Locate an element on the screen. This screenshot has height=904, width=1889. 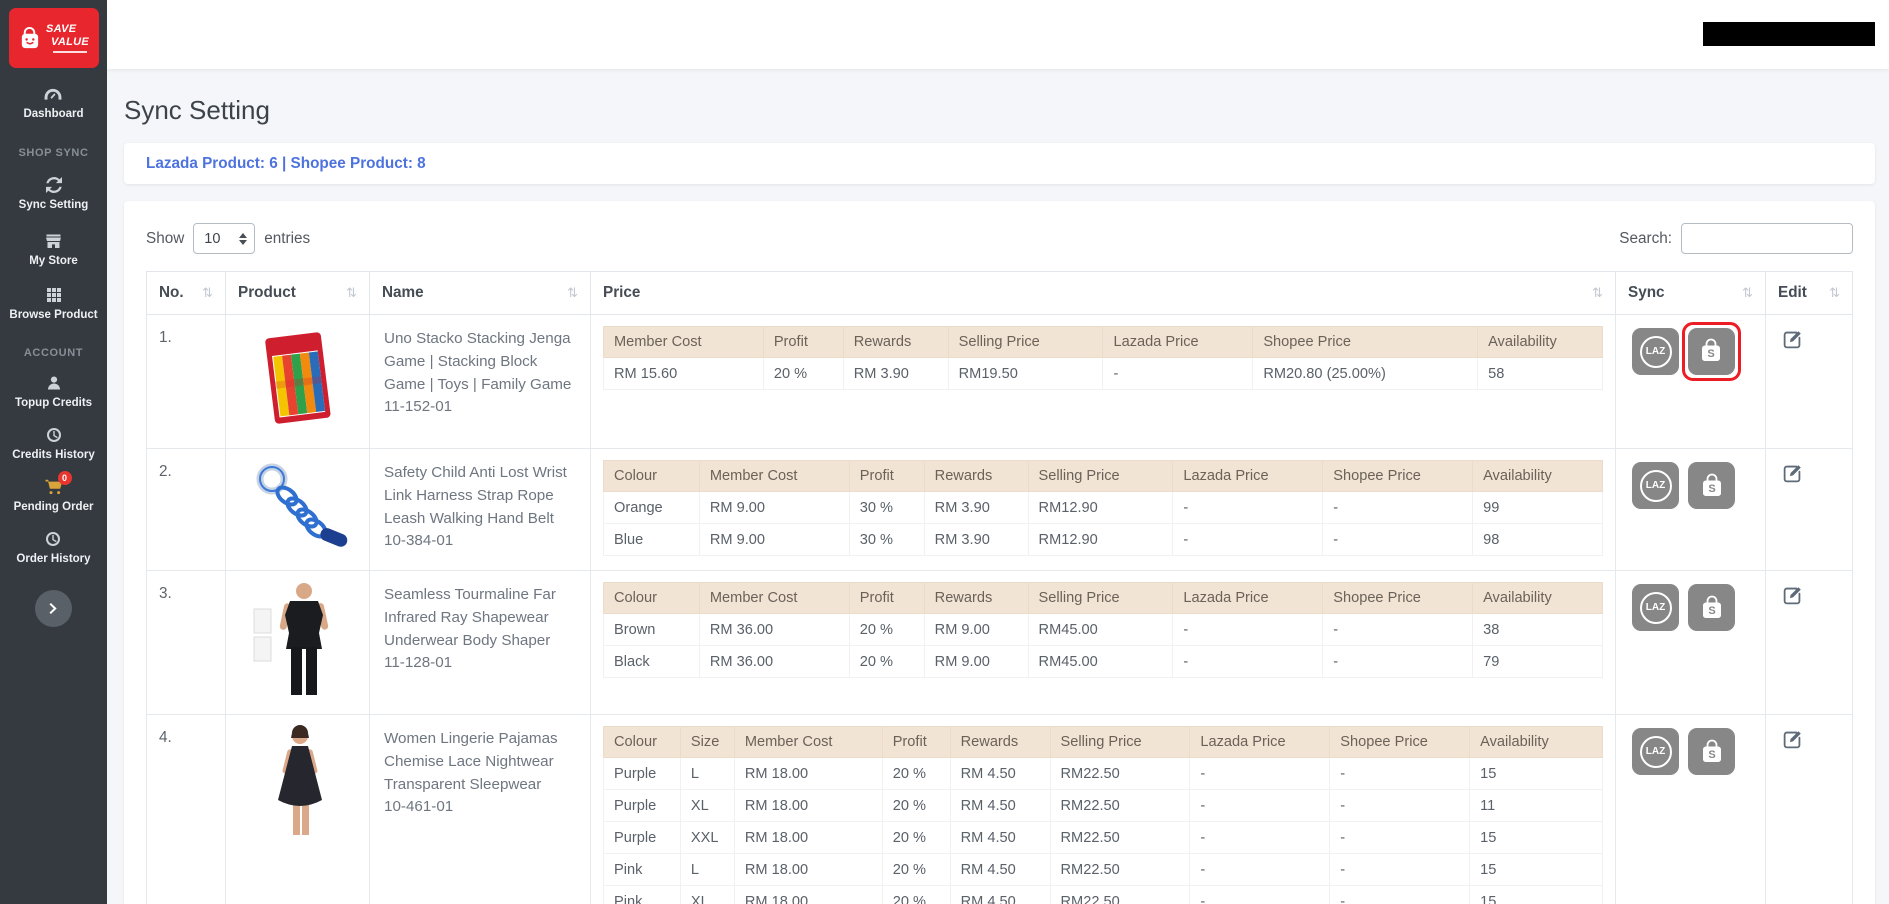
sidebar-collapse-button is located at coordinates (53, 608).